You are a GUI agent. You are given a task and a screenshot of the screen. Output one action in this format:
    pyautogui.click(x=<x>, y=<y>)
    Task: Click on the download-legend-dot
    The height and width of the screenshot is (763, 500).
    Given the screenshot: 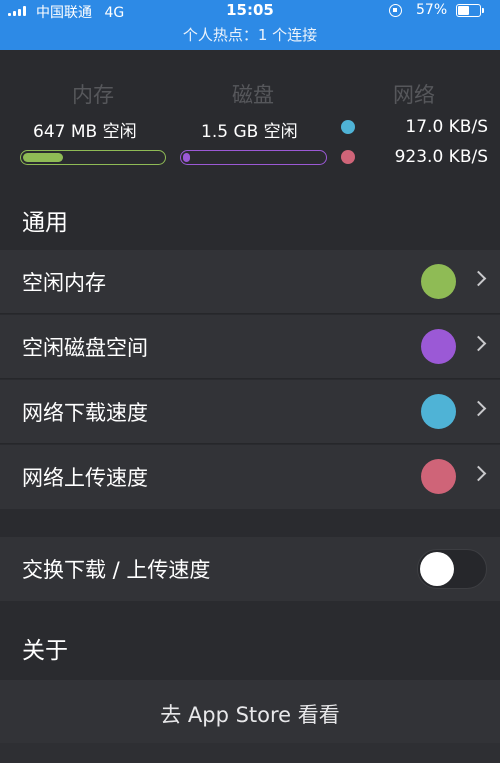 What is the action you would take?
    pyautogui.click(x=348, y=127)
    